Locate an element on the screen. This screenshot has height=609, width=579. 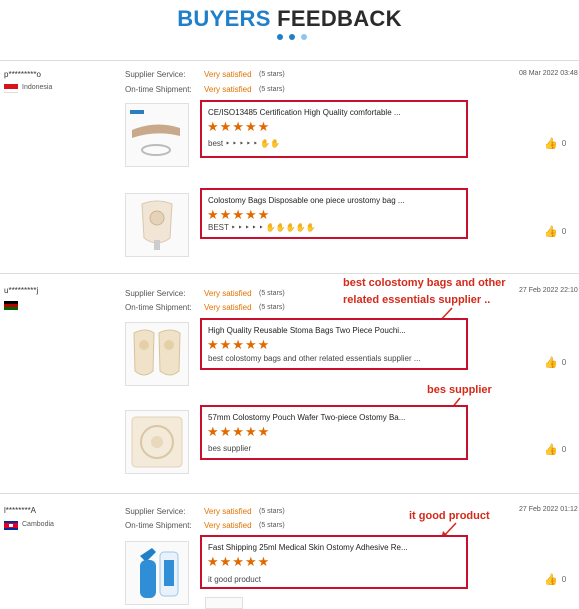
review-date: 27 Feb 2022 22:10 is located at coordinates (548, 290).